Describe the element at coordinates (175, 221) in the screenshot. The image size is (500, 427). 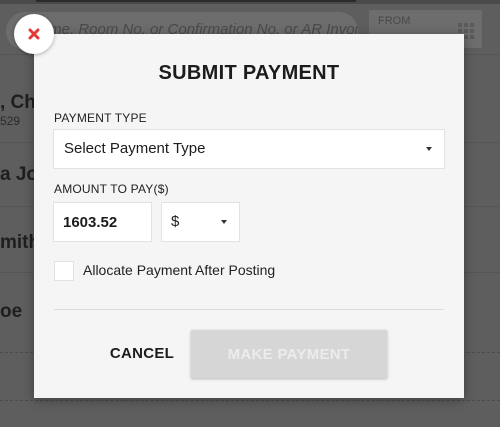
I see `currency-value: $` at that location.